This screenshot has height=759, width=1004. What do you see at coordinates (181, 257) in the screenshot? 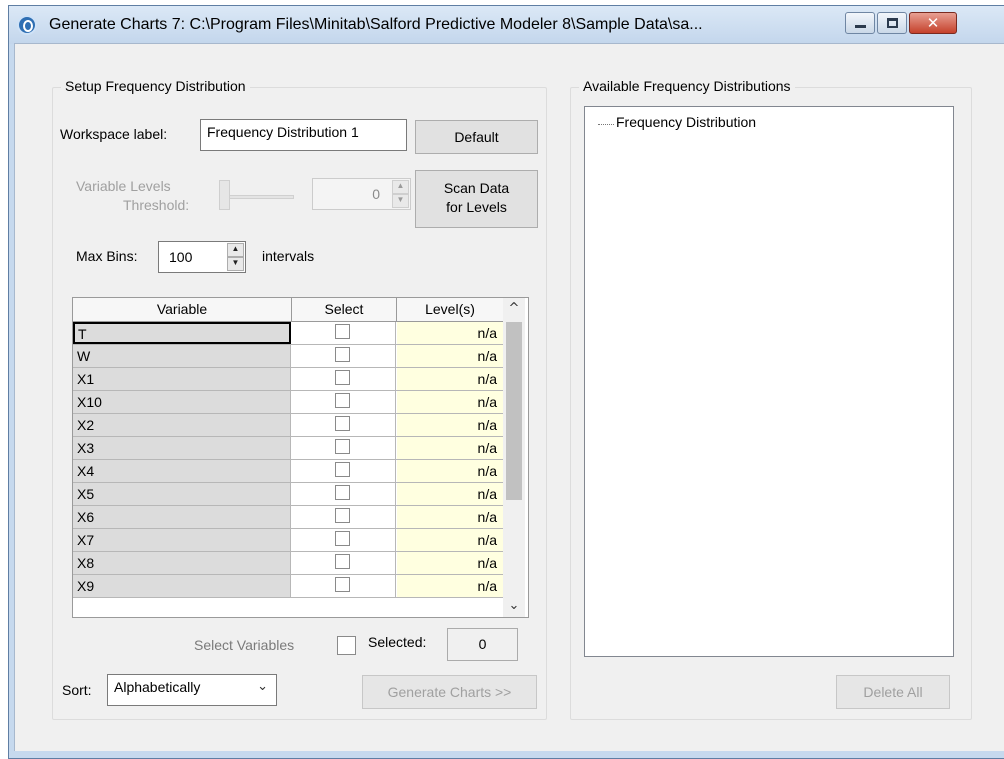
I see `max-bins-value: 100` at bounding box center [181, 257].